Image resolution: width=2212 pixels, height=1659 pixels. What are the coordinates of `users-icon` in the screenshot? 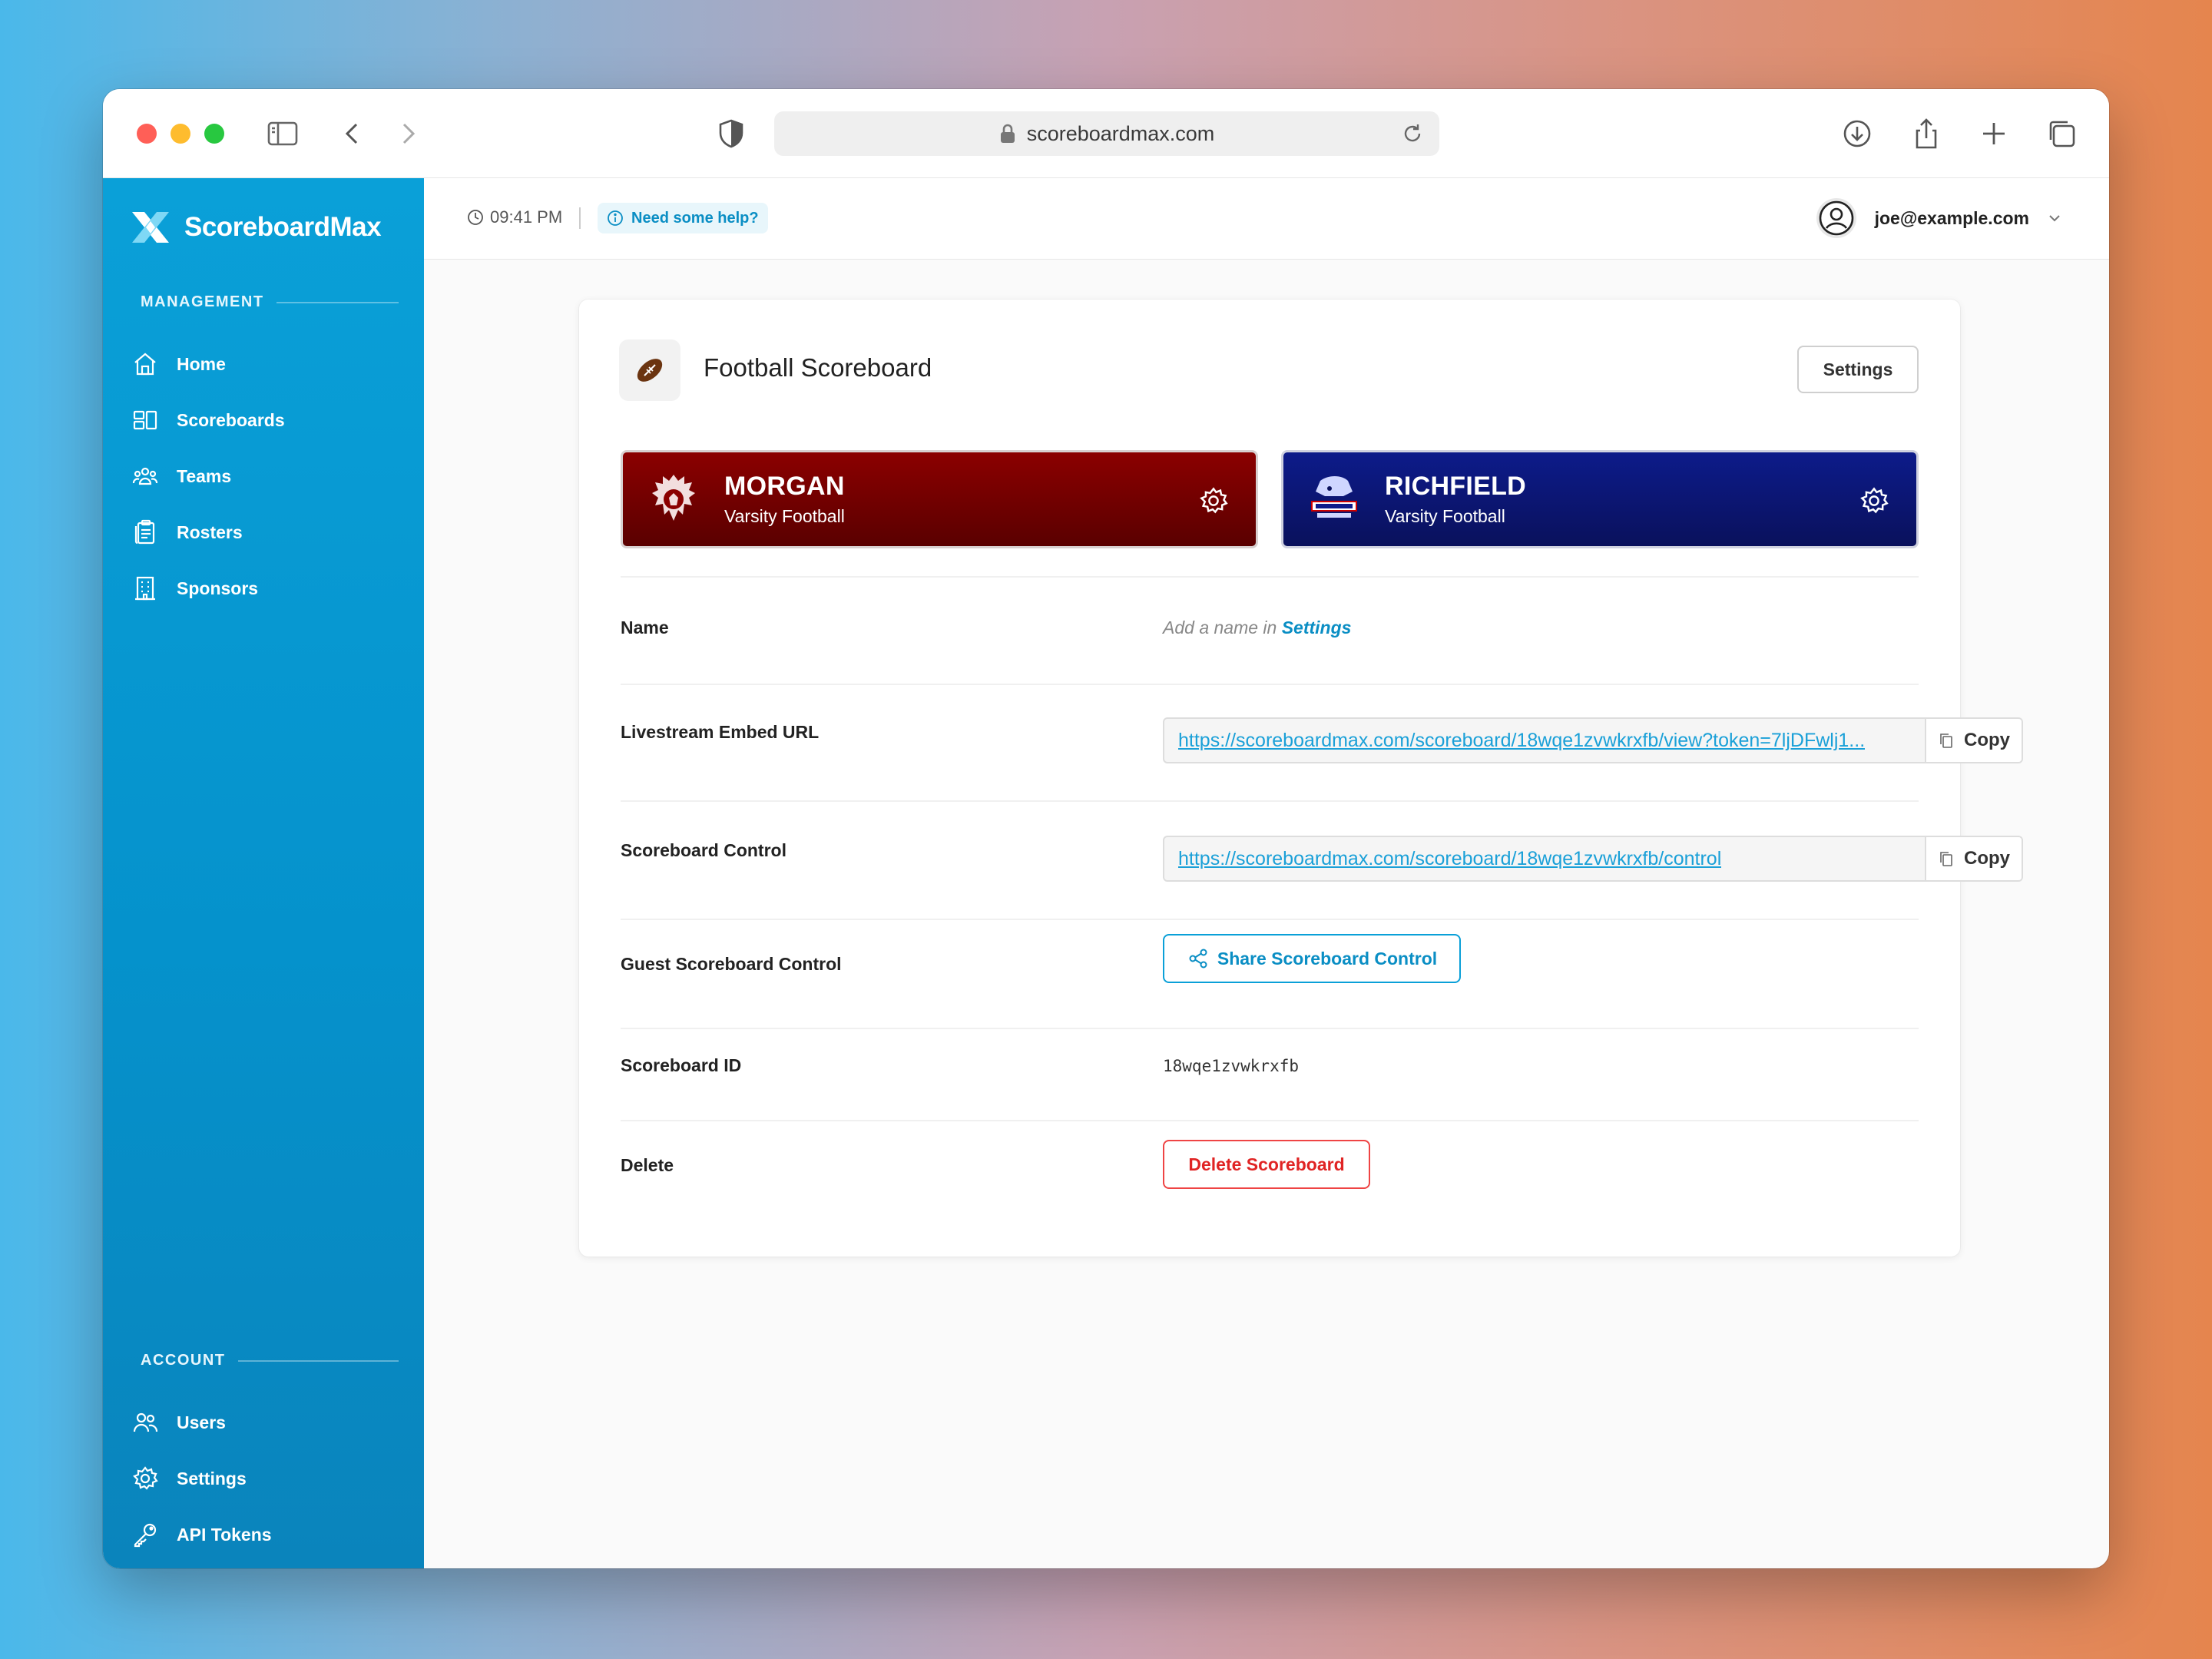 It's located at (145, 1422).